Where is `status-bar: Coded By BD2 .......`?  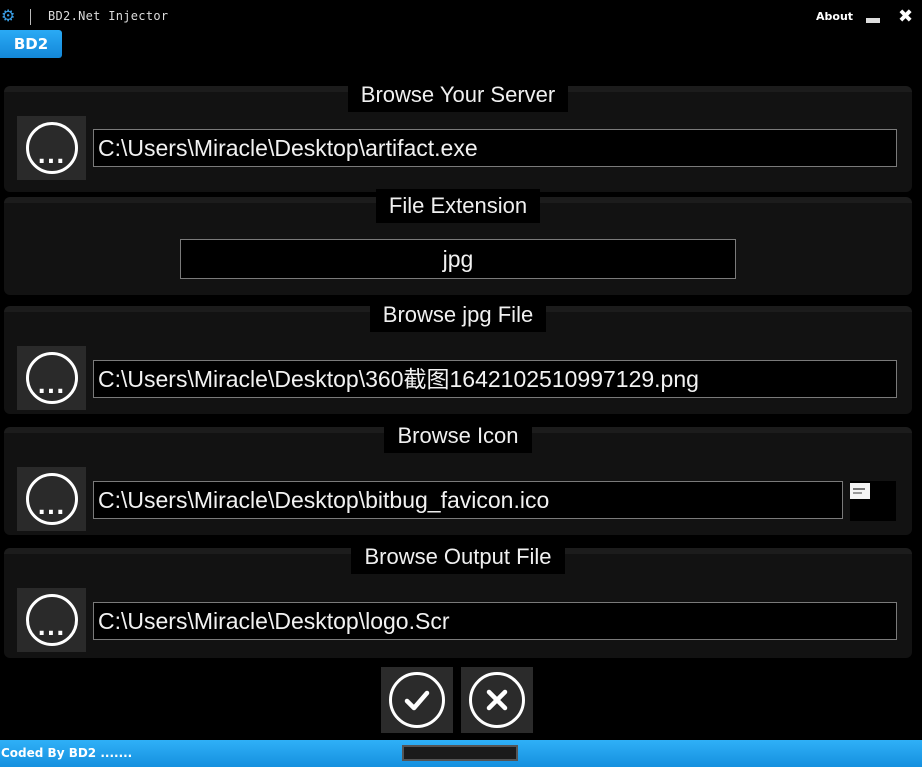
status-bar: Coded By BD2 ....... is located at coordinates (461, 753).